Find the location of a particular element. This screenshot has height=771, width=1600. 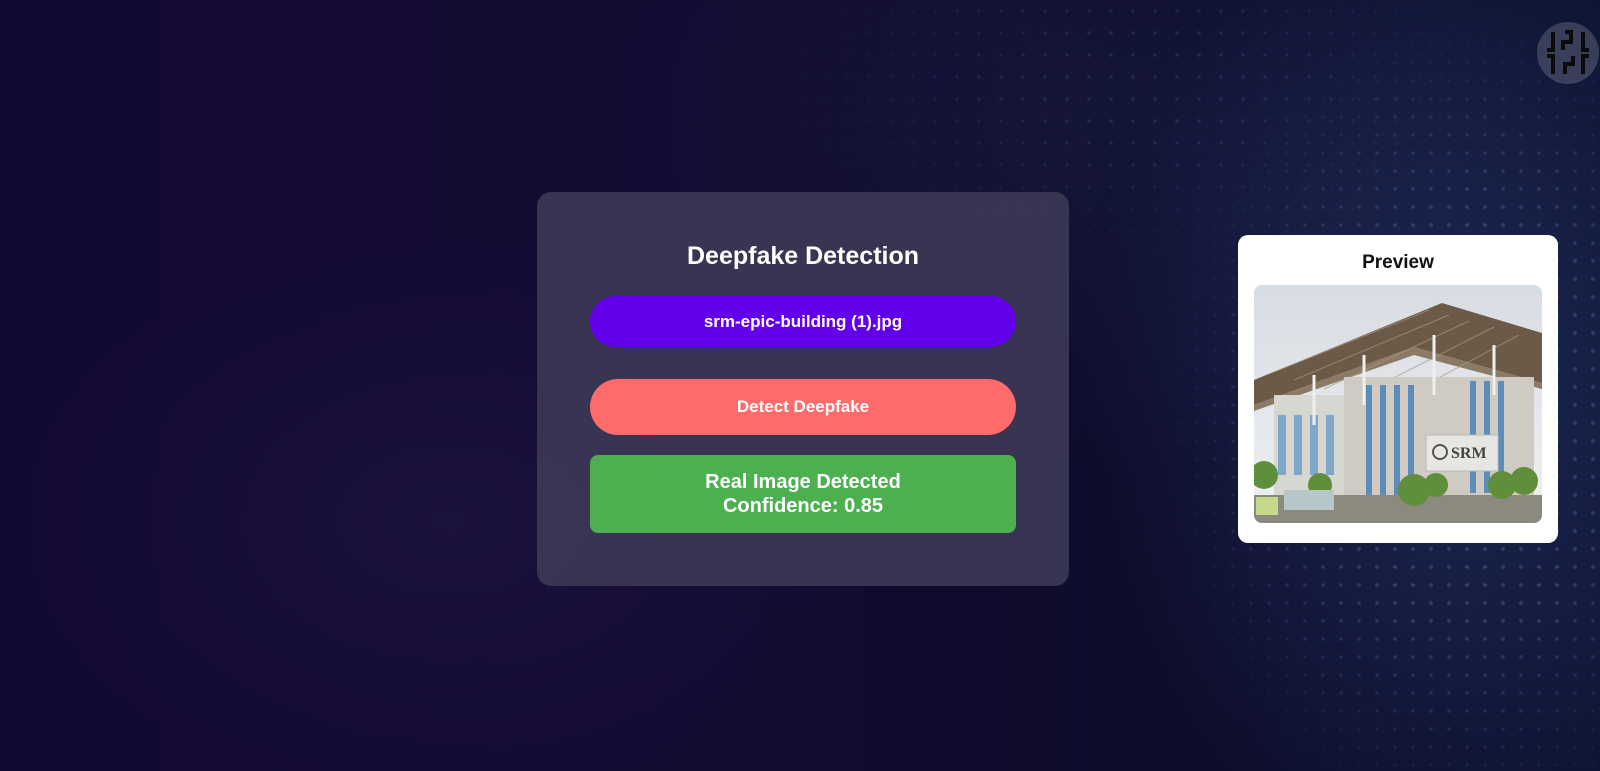

preview-image: SRM is located at coordinates (1398, 404).